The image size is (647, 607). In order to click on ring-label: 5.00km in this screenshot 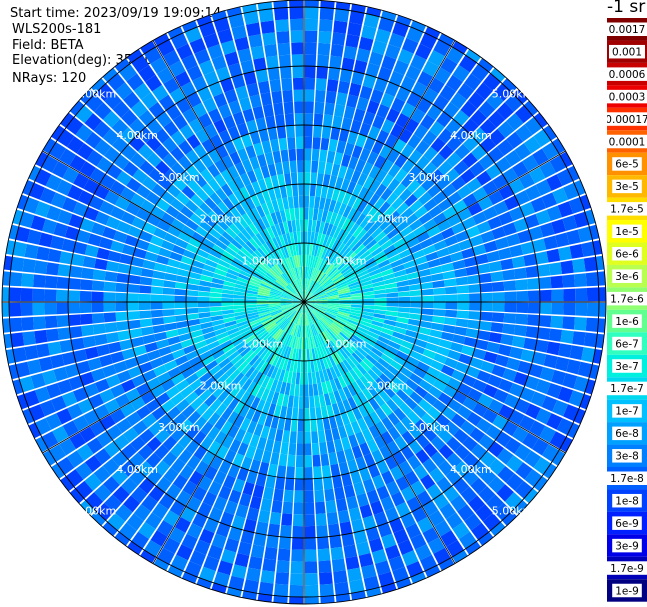, I will do `click(96, 511)`.